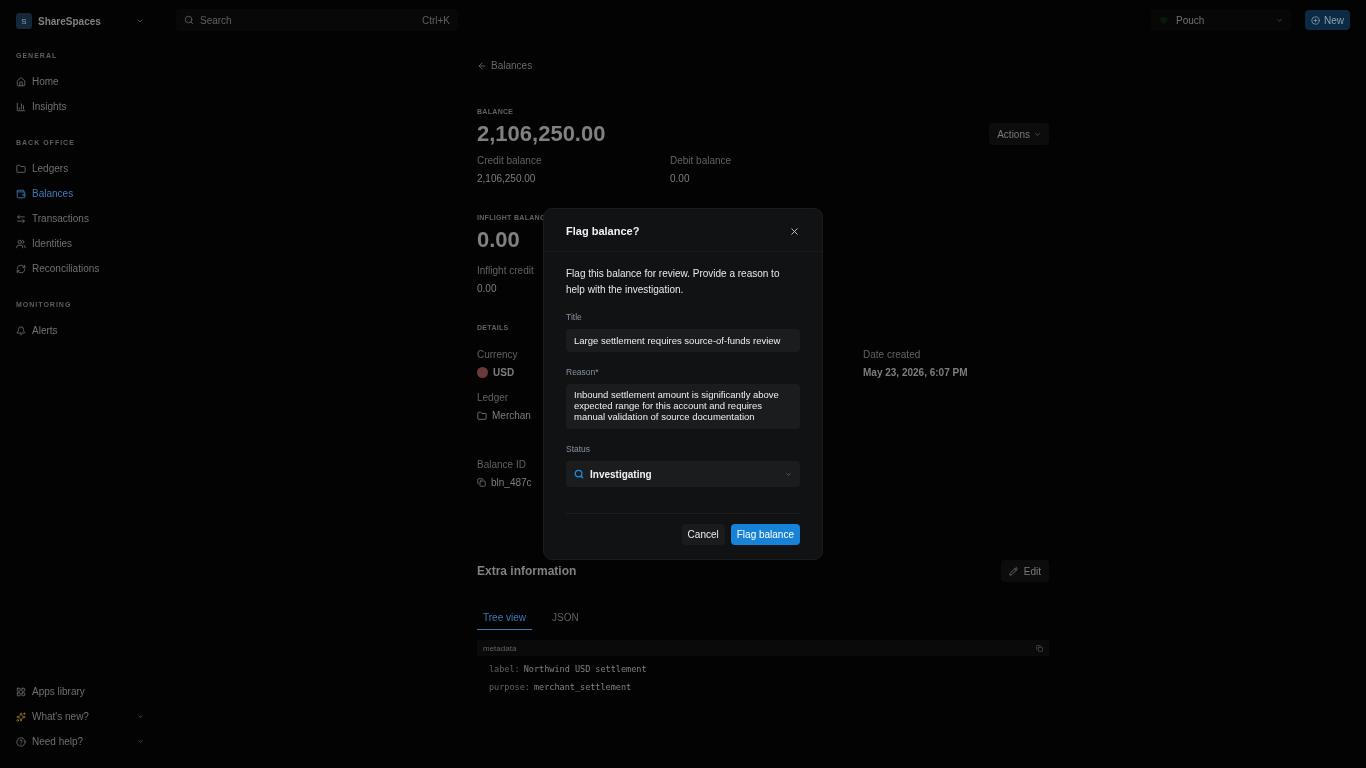 This screenshot has height=768, width=1366. Describe the element at coordinates (80, 716) in the screenshot. I see `sidebar-item: What's new?` at that location.